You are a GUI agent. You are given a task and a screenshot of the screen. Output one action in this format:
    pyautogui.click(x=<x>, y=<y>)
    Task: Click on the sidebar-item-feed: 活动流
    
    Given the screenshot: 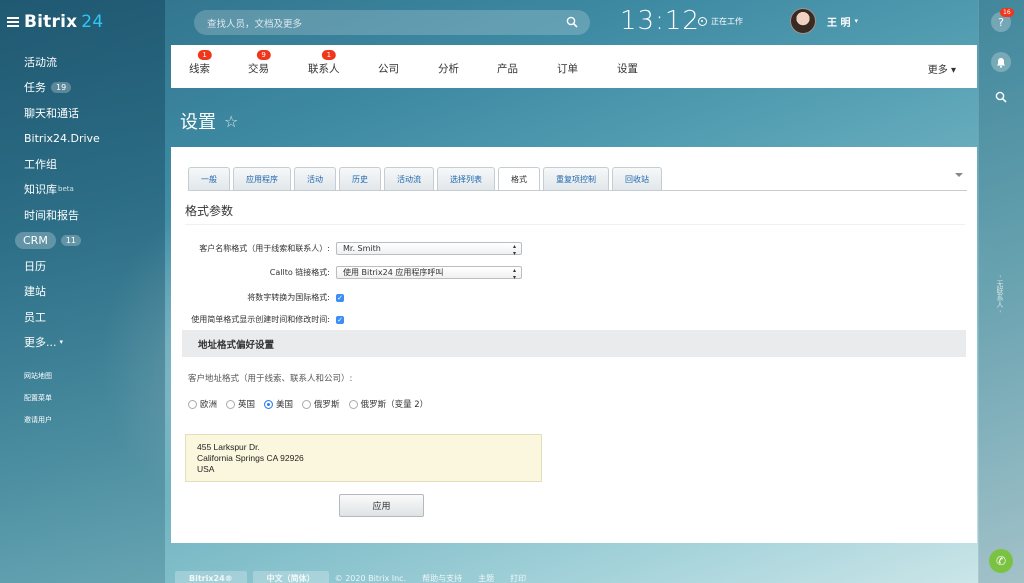 What is the action you would take?
    pyautogui.click(x=62, y=62)
    